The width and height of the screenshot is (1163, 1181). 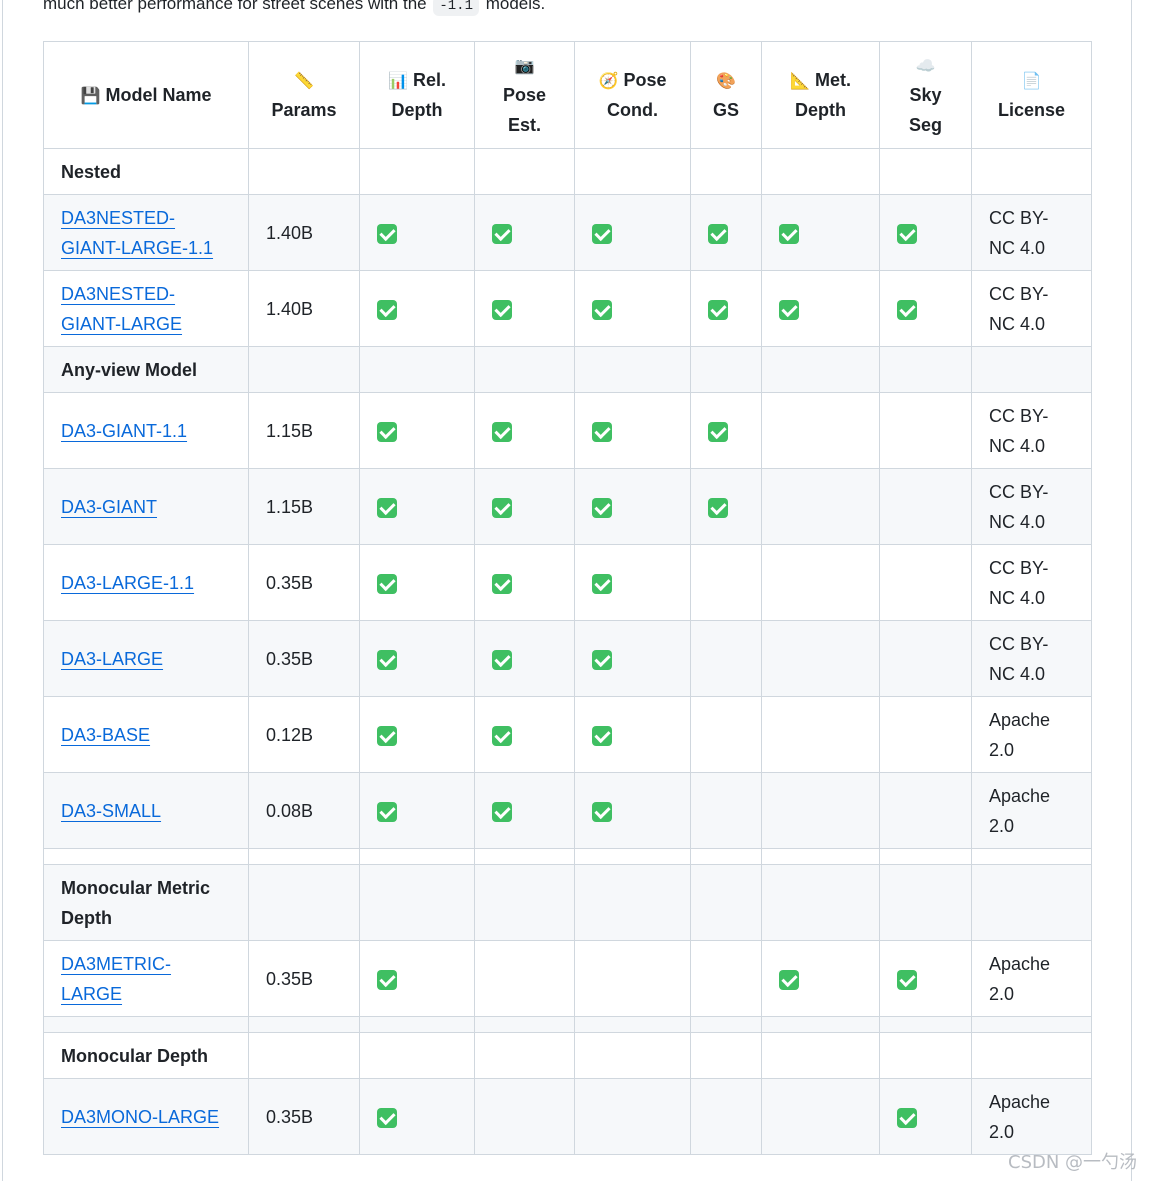 I want to click on compass-icon: 🧭, so click(x=608, y=81).